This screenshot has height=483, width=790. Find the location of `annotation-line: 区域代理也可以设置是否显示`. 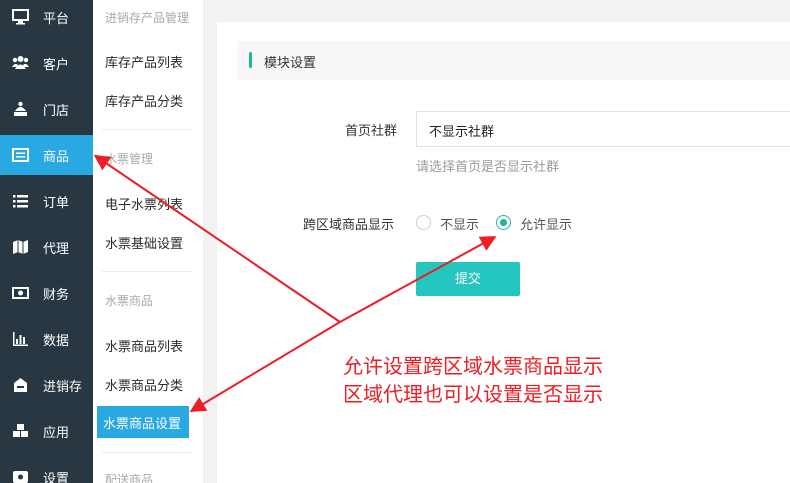

annotation-line: 区域代理也可以设置是否显示 is located at coordinates (473, 394).